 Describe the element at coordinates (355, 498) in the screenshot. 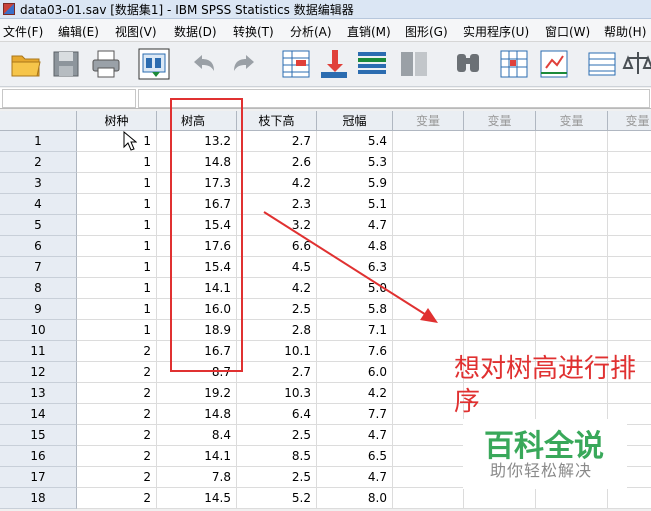

I see `cell-crown-width: 8.0` at that location.